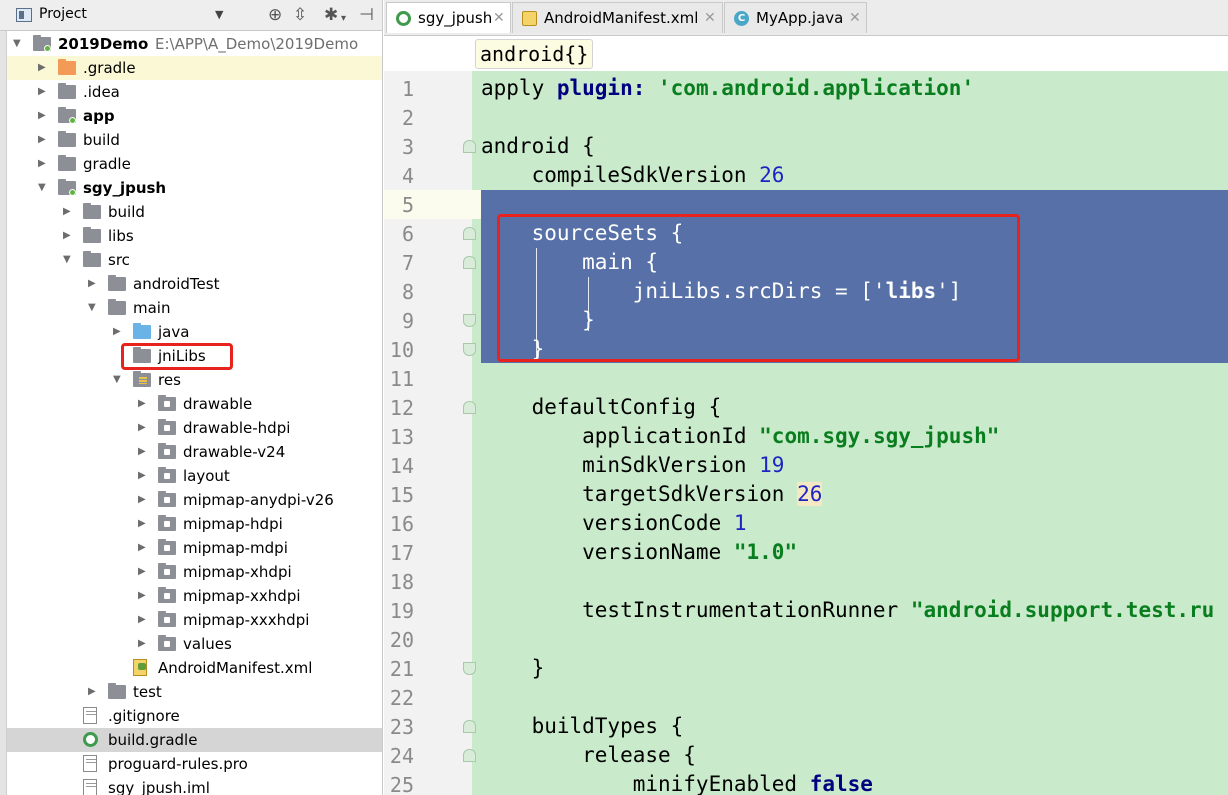 The width and height of the screenshot is (1228, 795). What do you see at coordinates (806, 146) in the screenshot?
I see `code-line: 3 android {` at bounding box center [806, 146].